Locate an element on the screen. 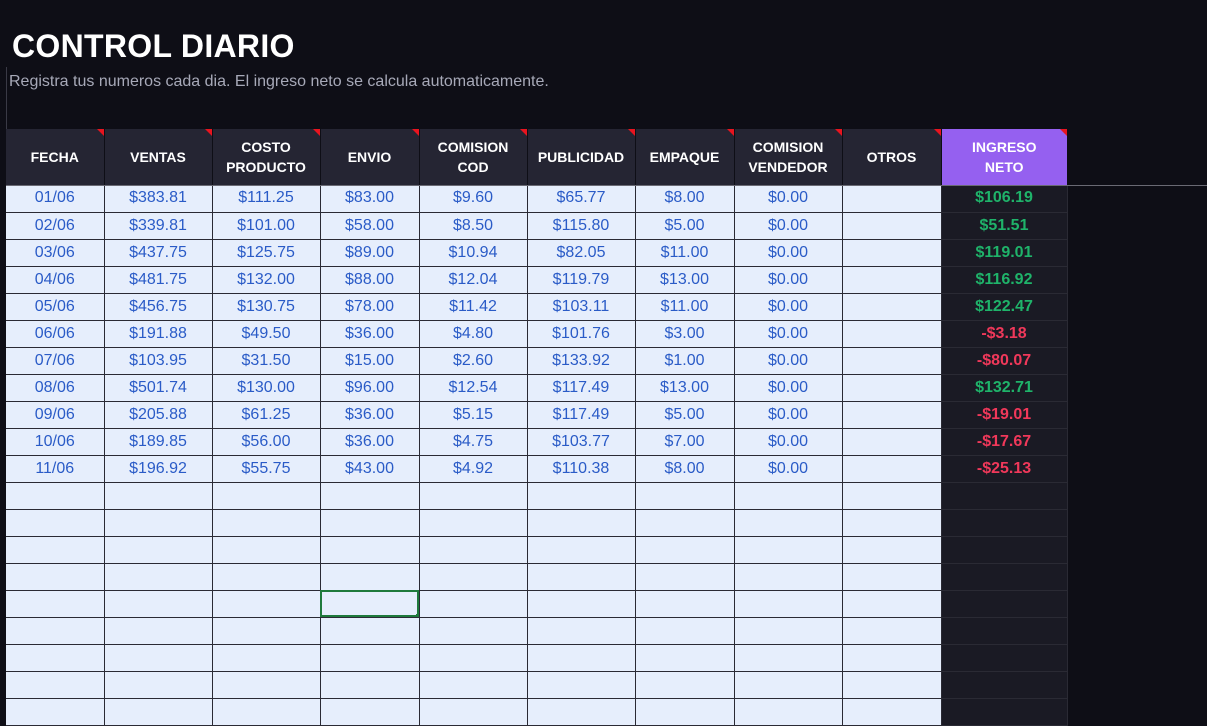  table-cell: $8.00 is located at coordinates (685, 199).